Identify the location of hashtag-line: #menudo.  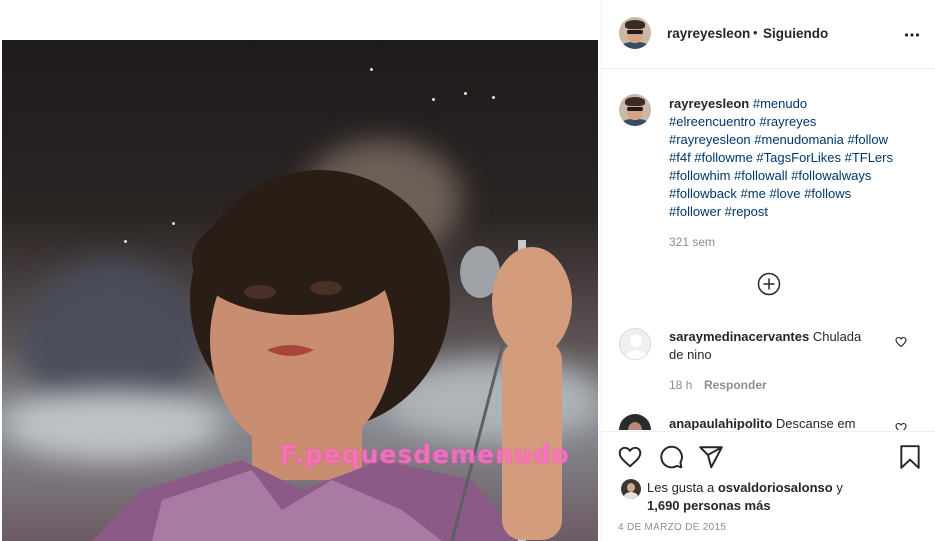
(780, 103).